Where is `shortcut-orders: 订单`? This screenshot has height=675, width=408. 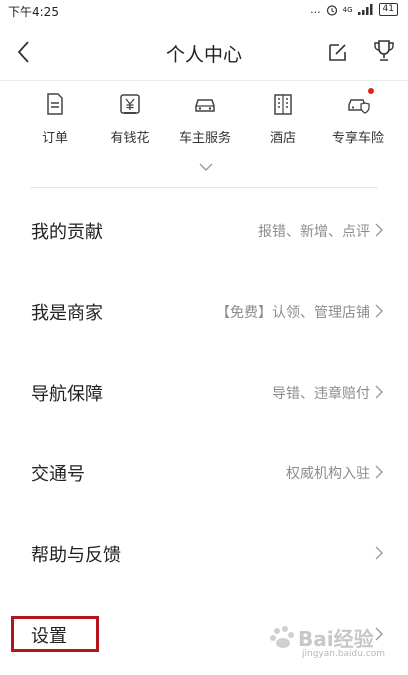
shortcut-orders: 订单 is located at coordinates (55, 117).